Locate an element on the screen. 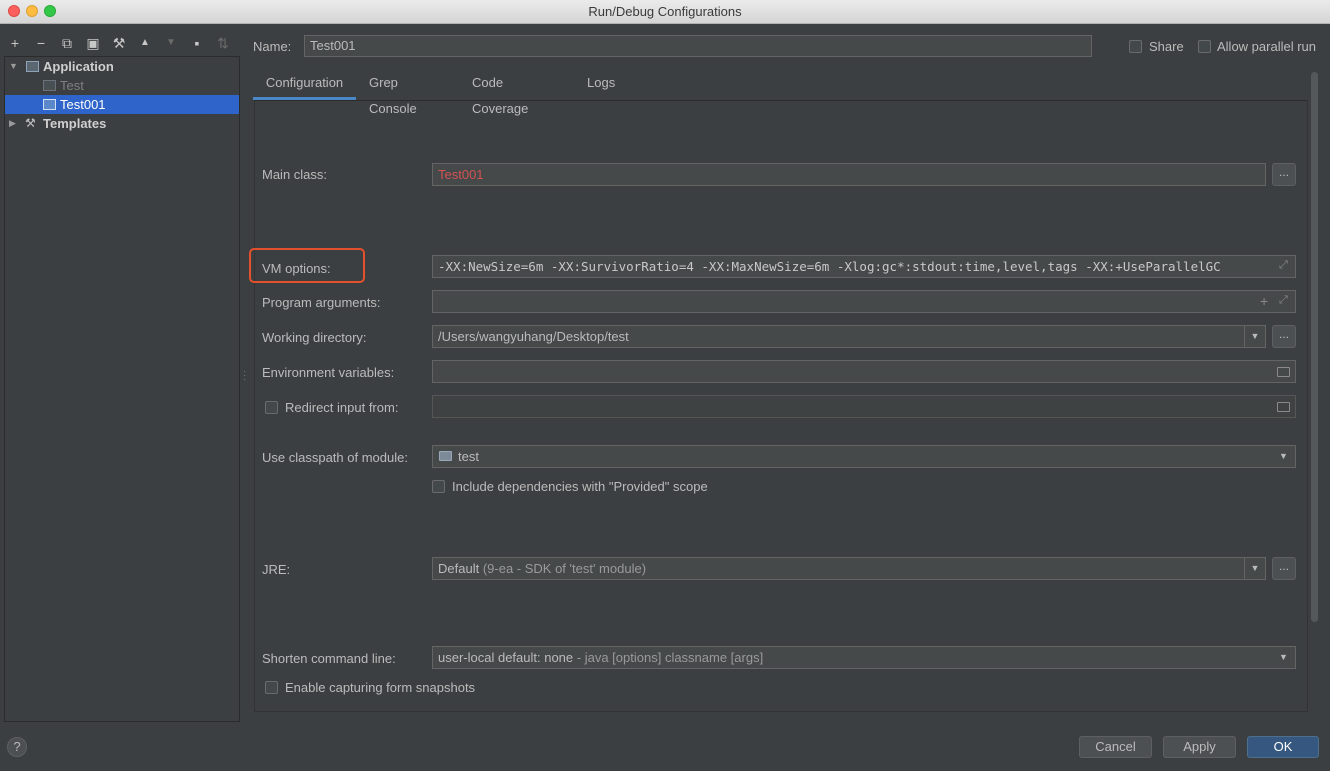  tree-item-test001: Test001 is located at coordinates (122, 104).